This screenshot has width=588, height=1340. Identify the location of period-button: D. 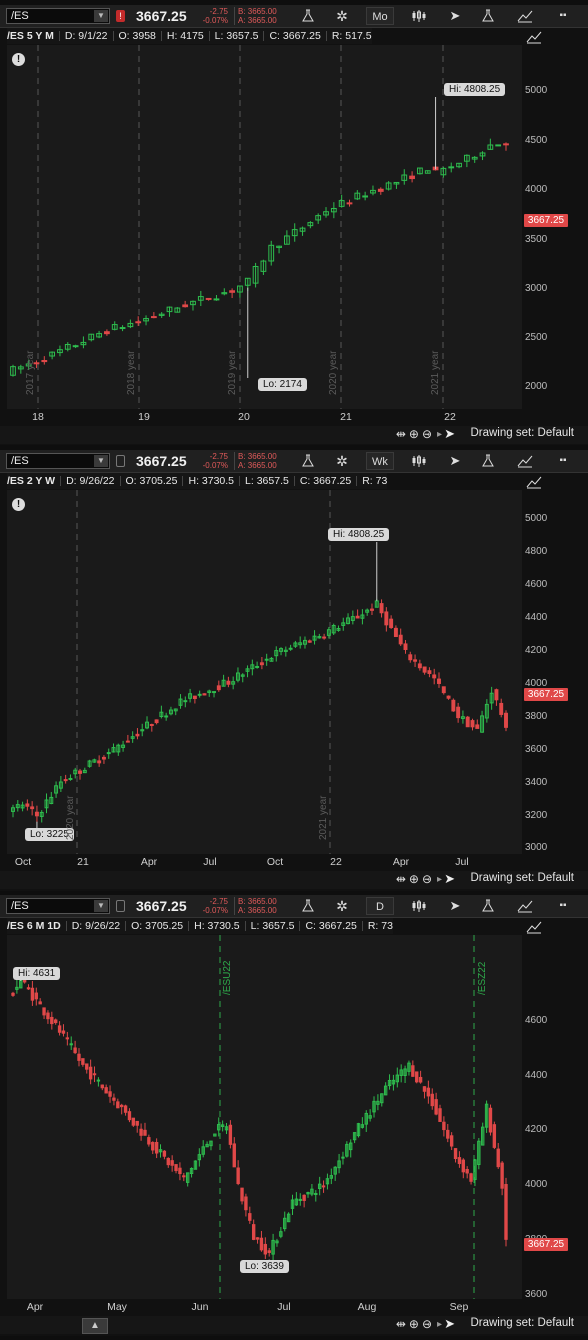
(380, 906).